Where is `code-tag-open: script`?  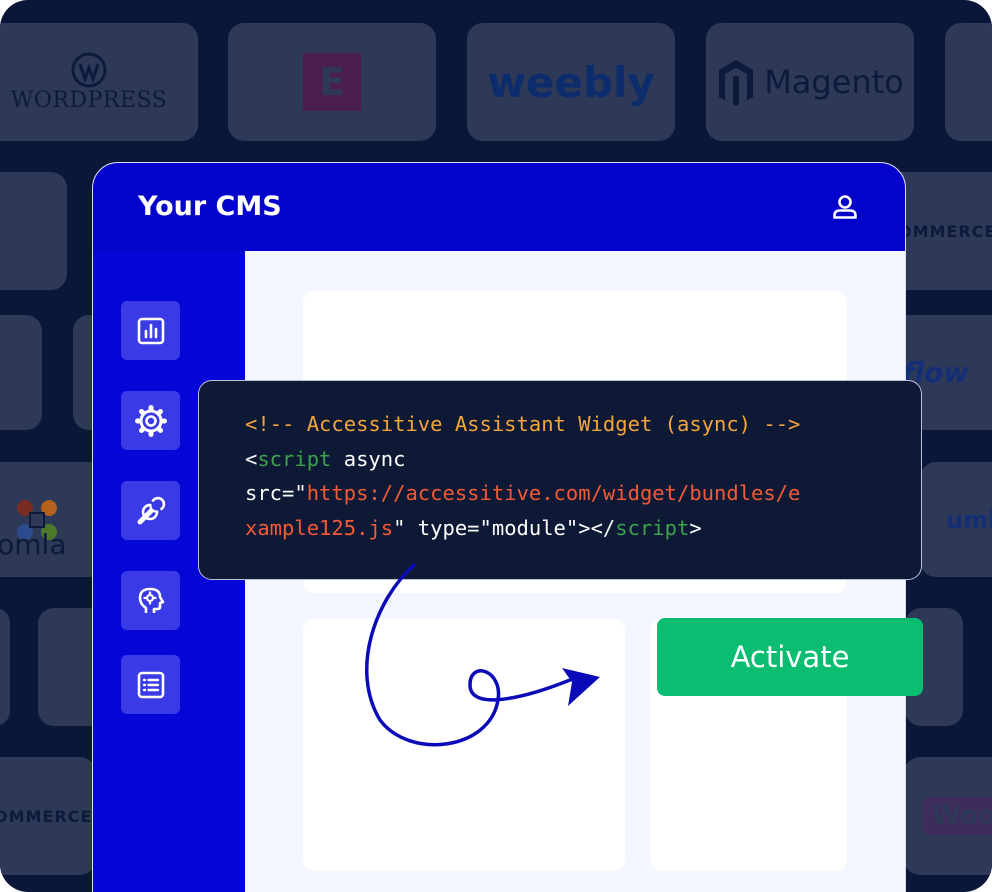
code-tag-open: script is located at coordinates (294, 458).